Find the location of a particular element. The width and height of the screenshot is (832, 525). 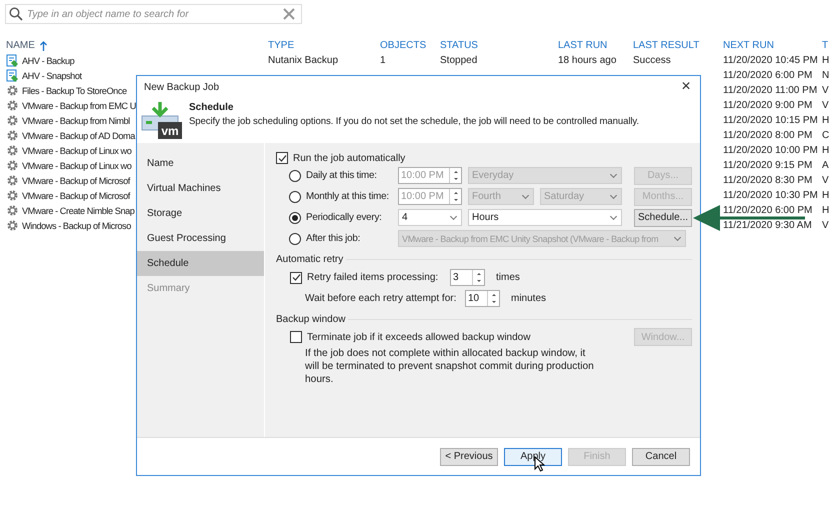

column-header: LAST RESULT is located at coordinates (678, 45).